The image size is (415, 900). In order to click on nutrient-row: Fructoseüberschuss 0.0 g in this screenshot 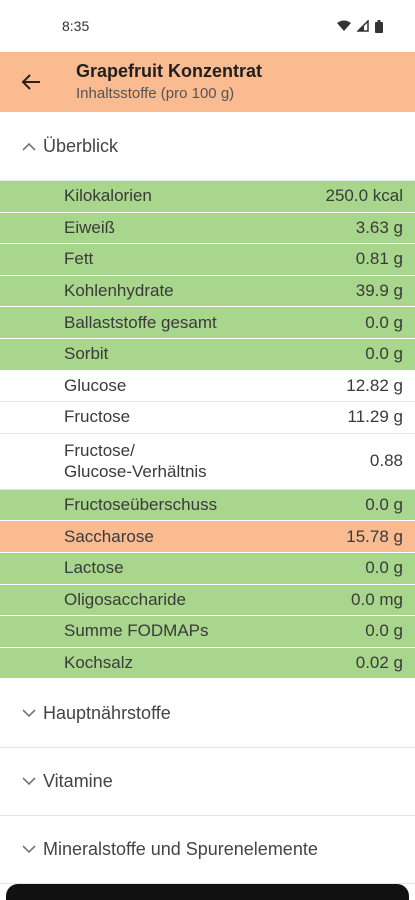, I will do `click(207, 505)`.